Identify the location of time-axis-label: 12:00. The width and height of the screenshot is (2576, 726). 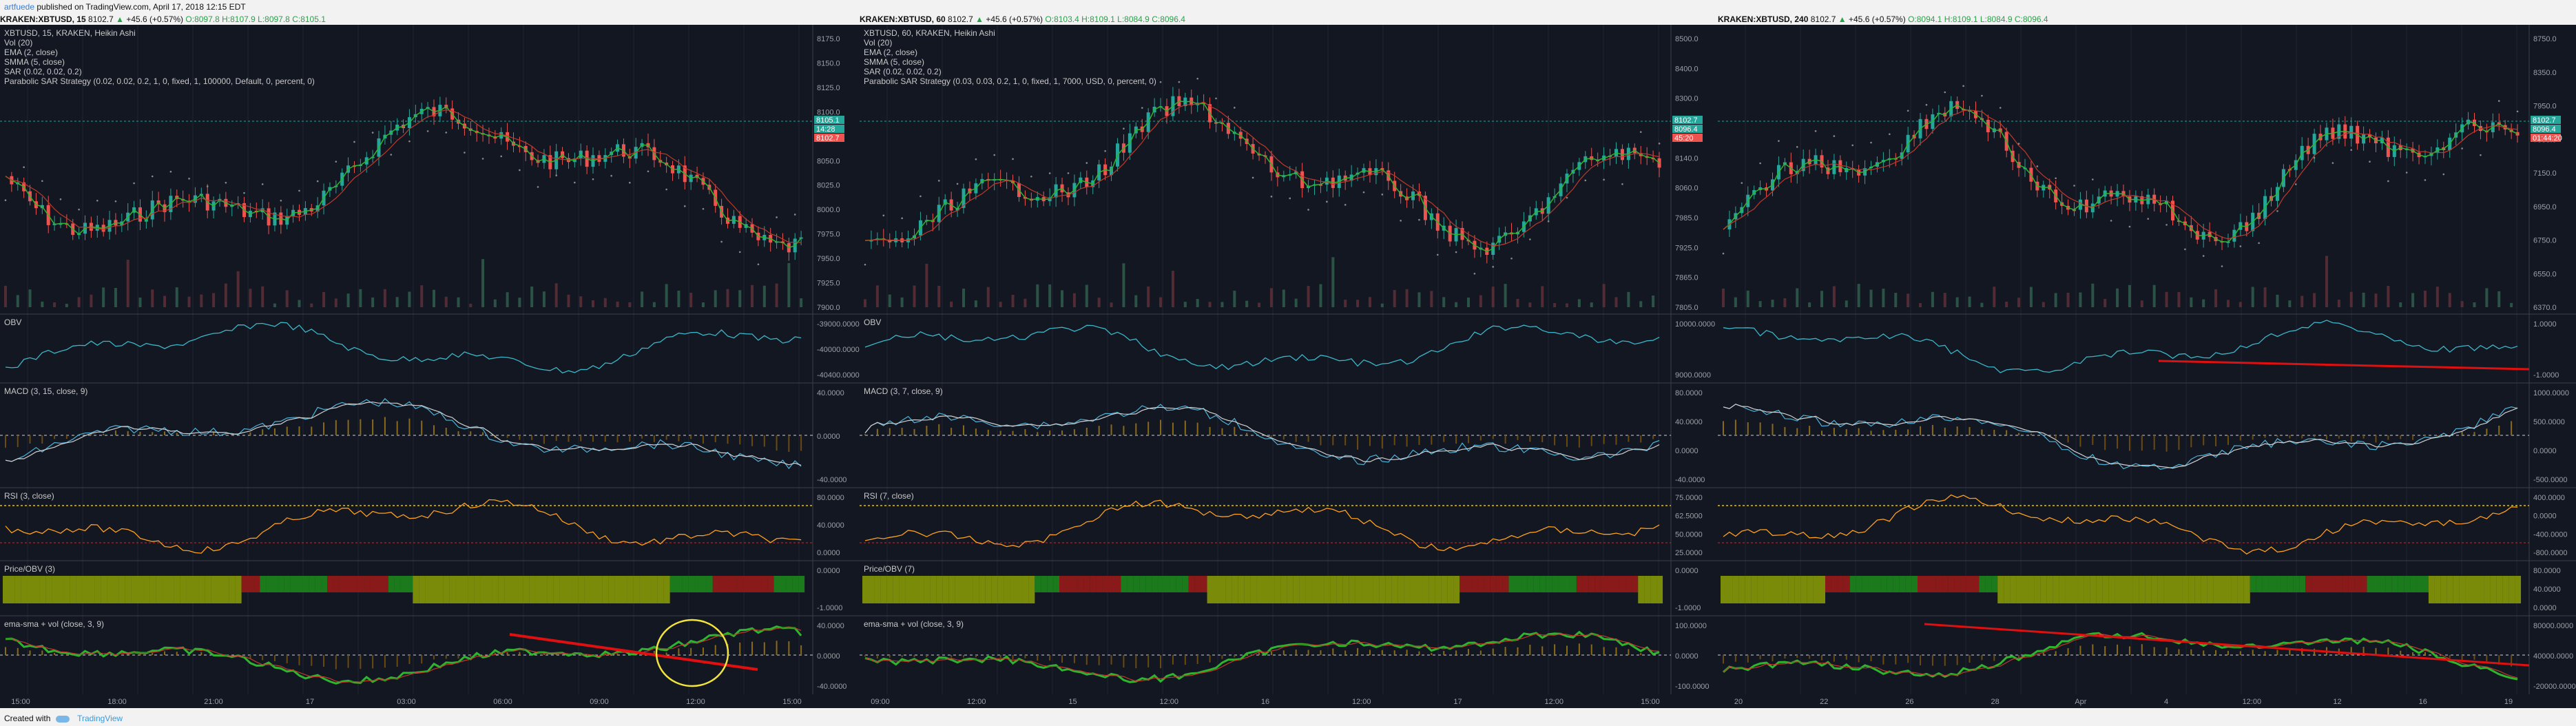
(695, 702).